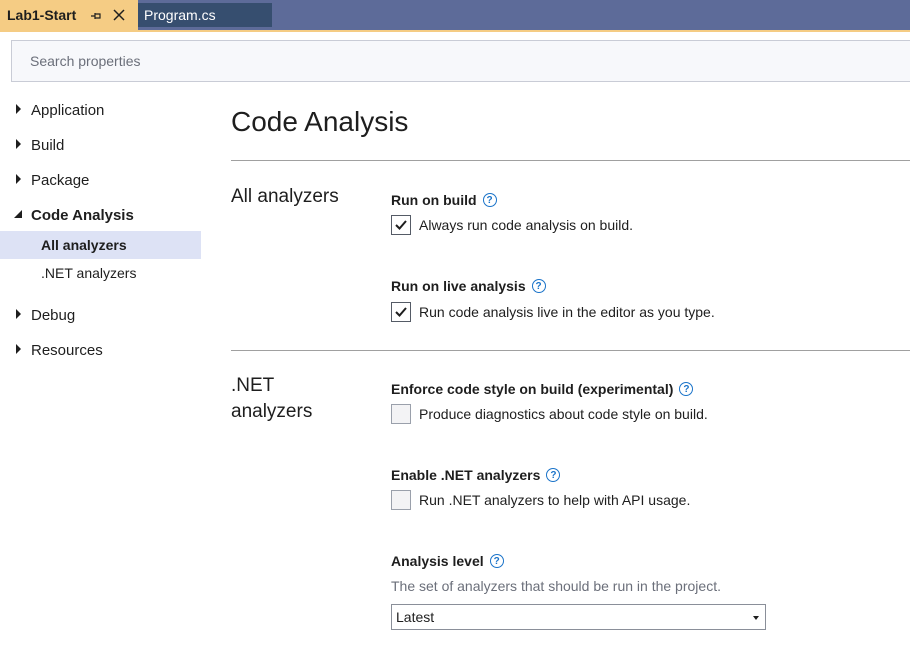  I want to click on setting-label-analysis-level: Analysis level ?, so click(447, 561).